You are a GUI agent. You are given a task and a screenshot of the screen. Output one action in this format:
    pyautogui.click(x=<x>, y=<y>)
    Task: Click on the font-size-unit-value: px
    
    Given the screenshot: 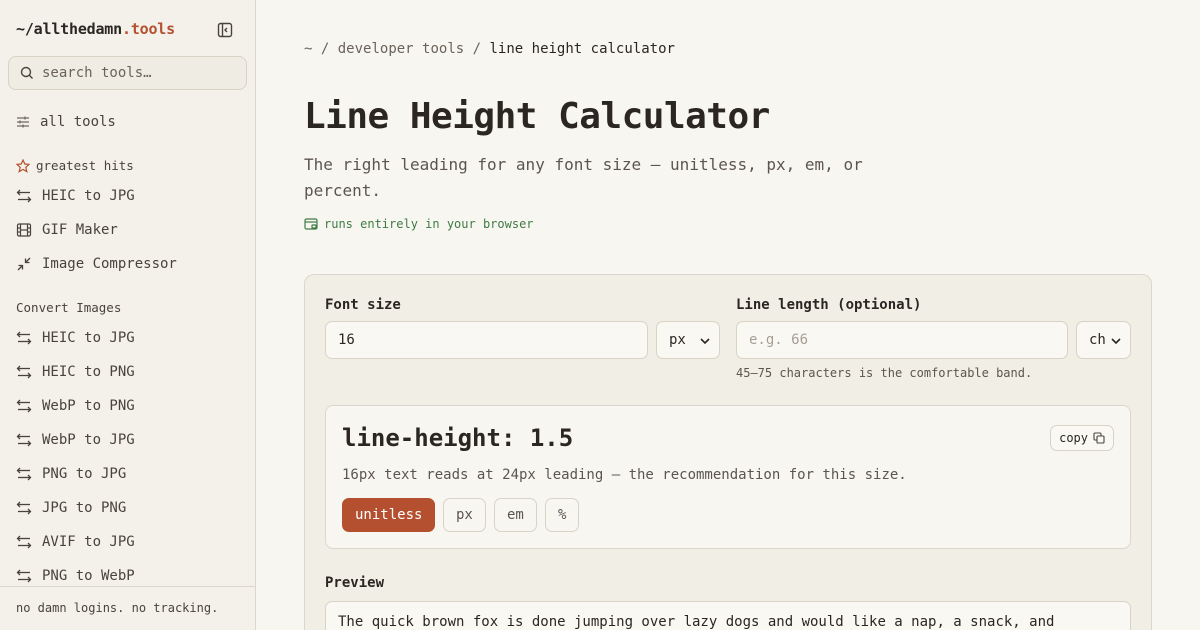 What is the action you would take?
    pyautogui.click(x=677, y=340)
    